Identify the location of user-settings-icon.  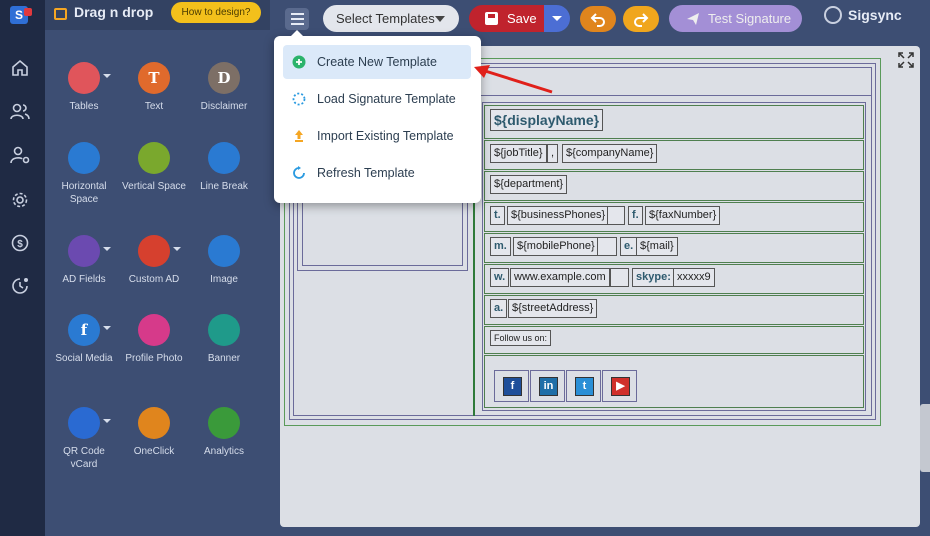
(20, 155).